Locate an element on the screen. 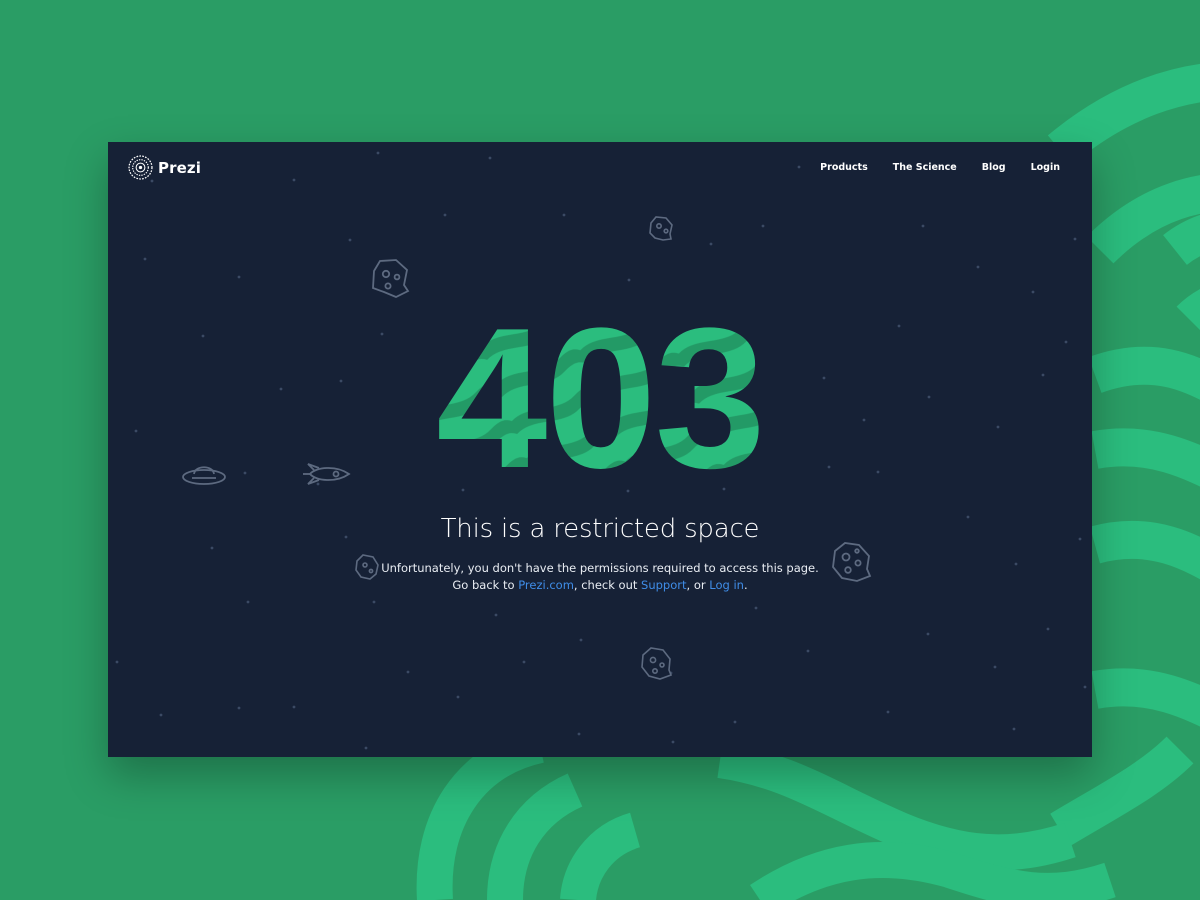  nav-item-products: Products is located at coordinates (844, 167).